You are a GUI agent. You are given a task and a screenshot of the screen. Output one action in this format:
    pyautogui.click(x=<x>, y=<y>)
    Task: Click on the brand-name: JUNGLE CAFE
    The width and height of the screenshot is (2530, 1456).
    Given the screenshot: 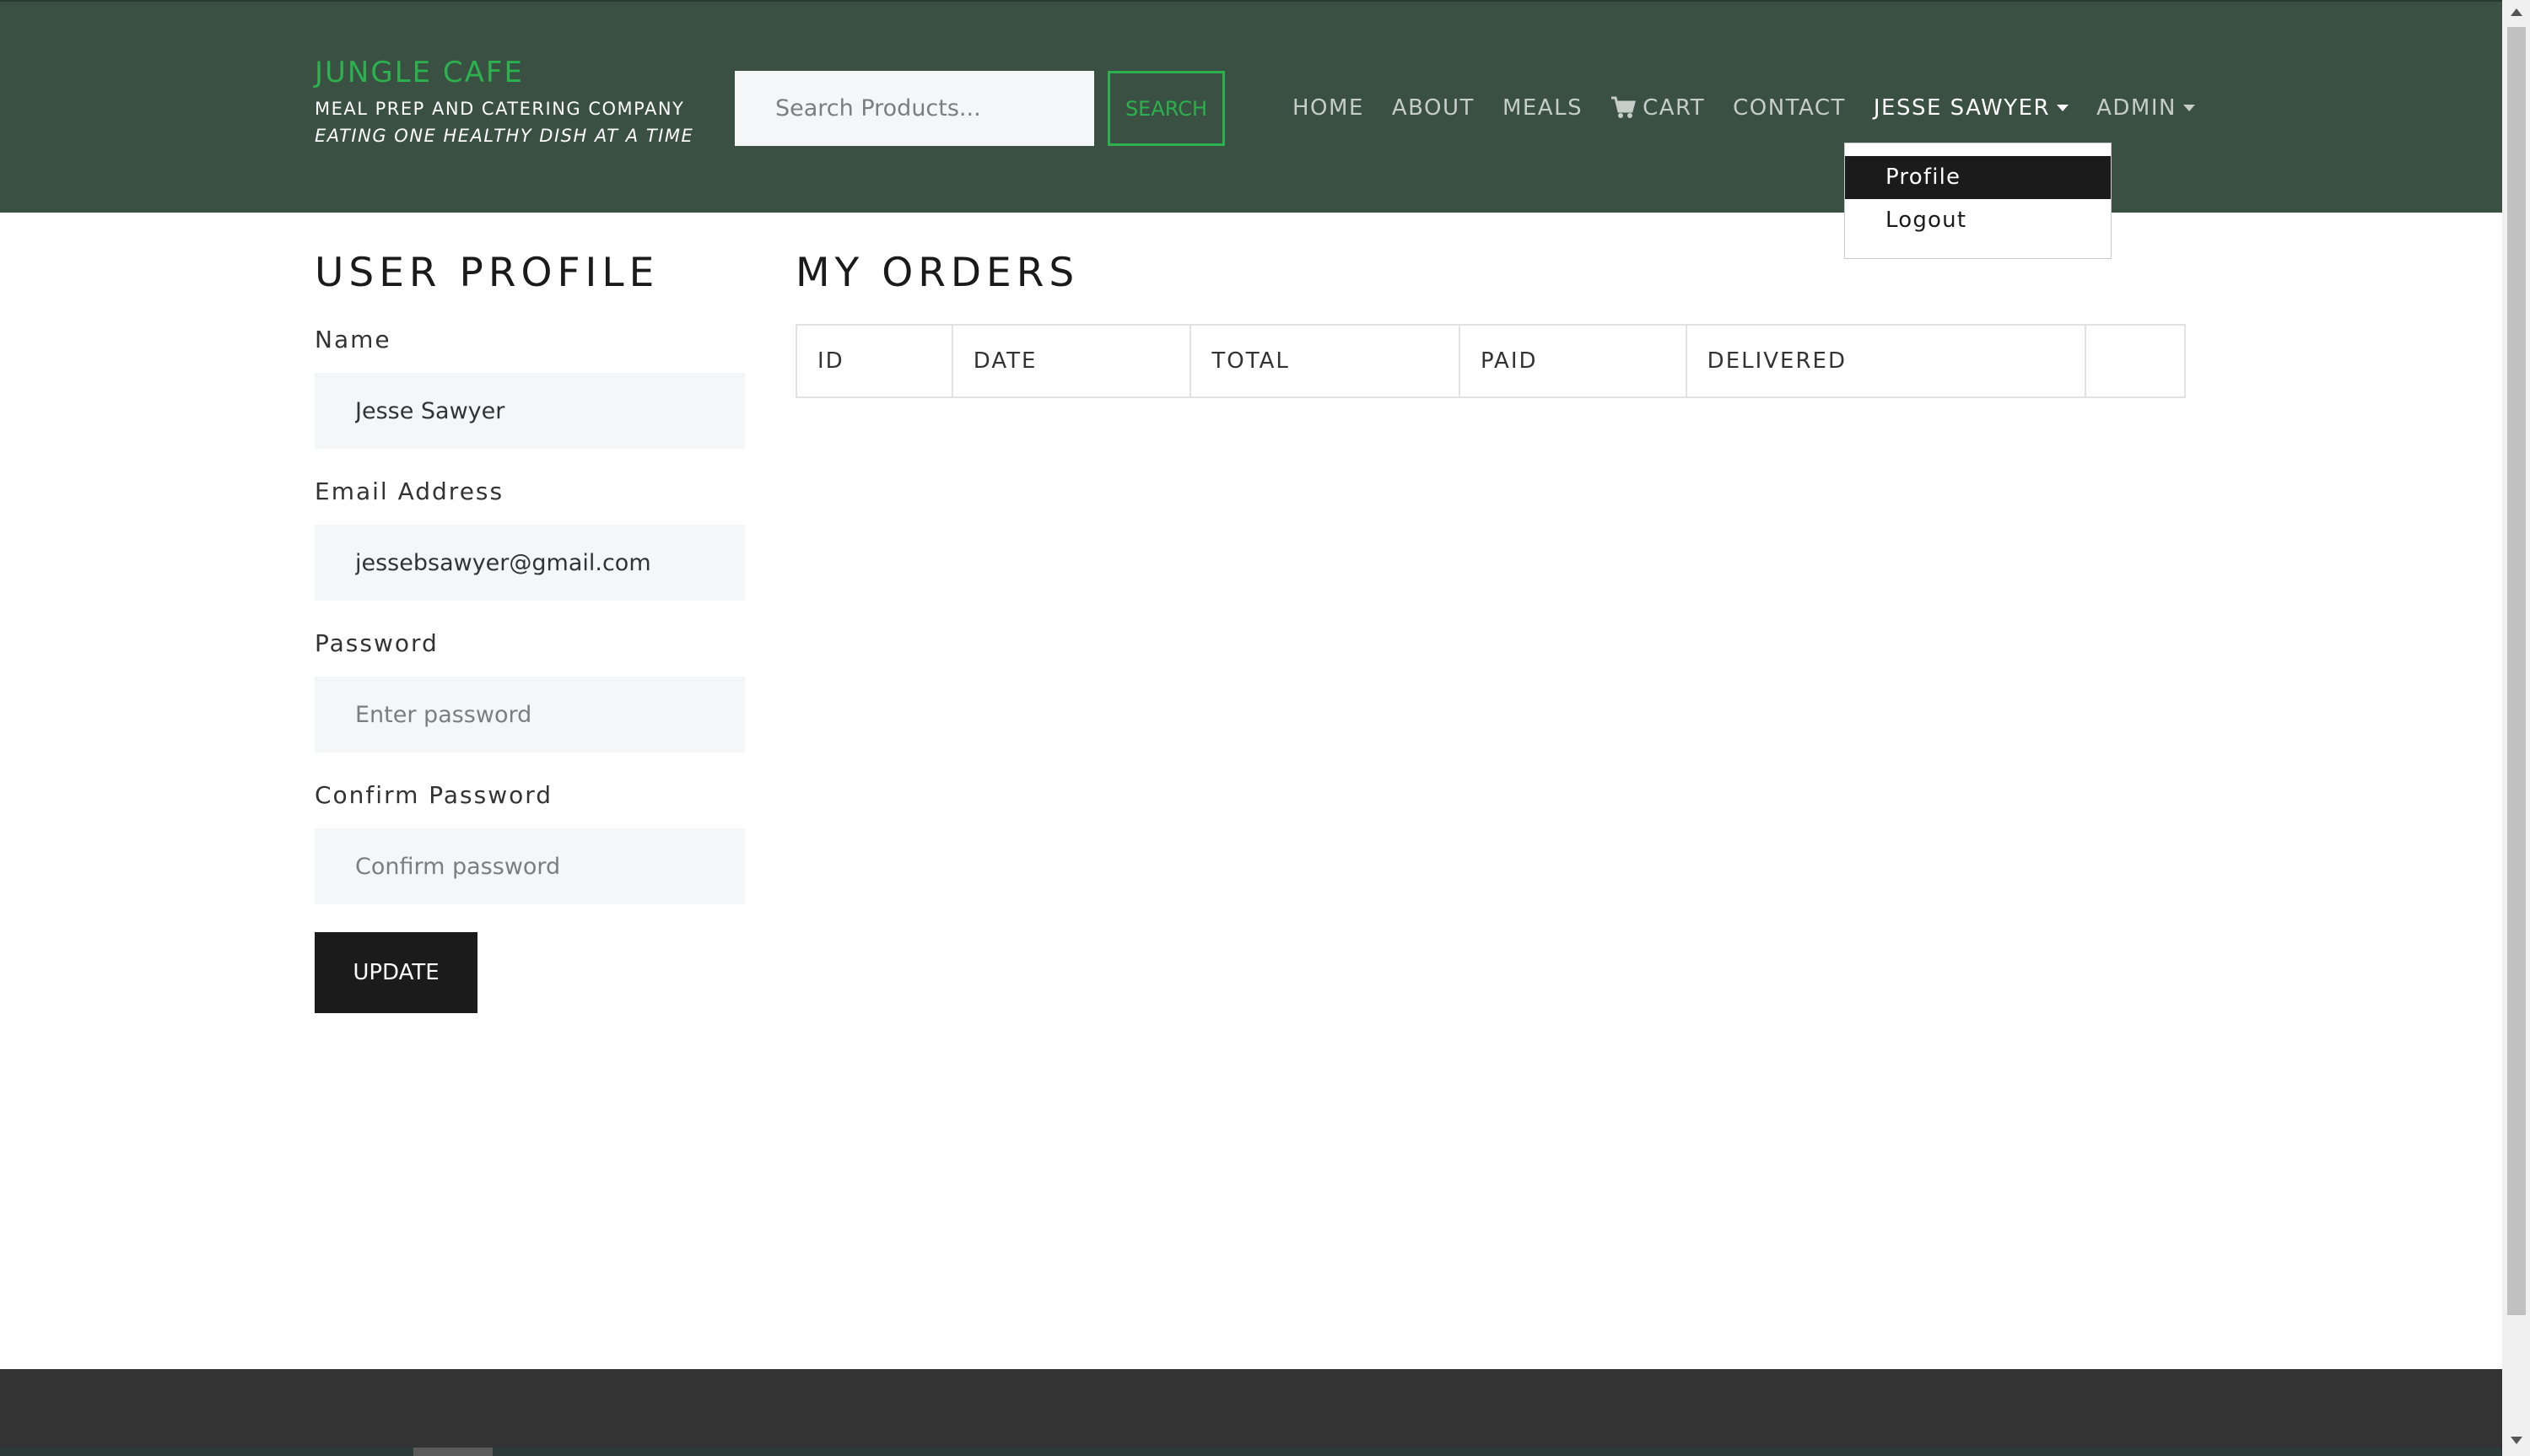 What is the action you would take?
    pyautogui.click(x=504, y=72)
    